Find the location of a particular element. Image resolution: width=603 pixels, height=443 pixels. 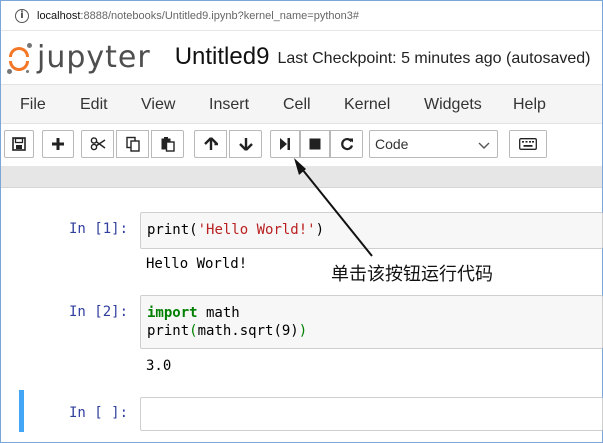

annotation-arrow is located at coordinates (333, 207).